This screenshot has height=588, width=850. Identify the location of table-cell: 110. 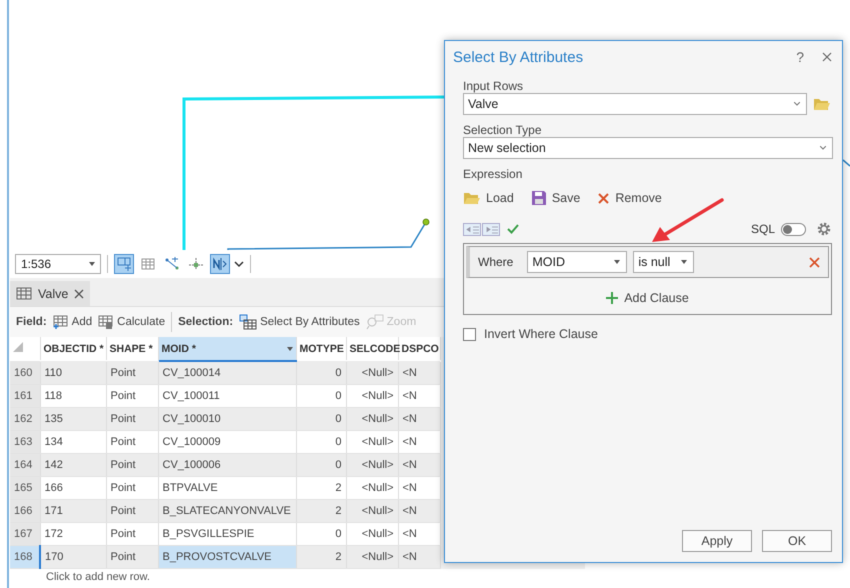
(73, 372).